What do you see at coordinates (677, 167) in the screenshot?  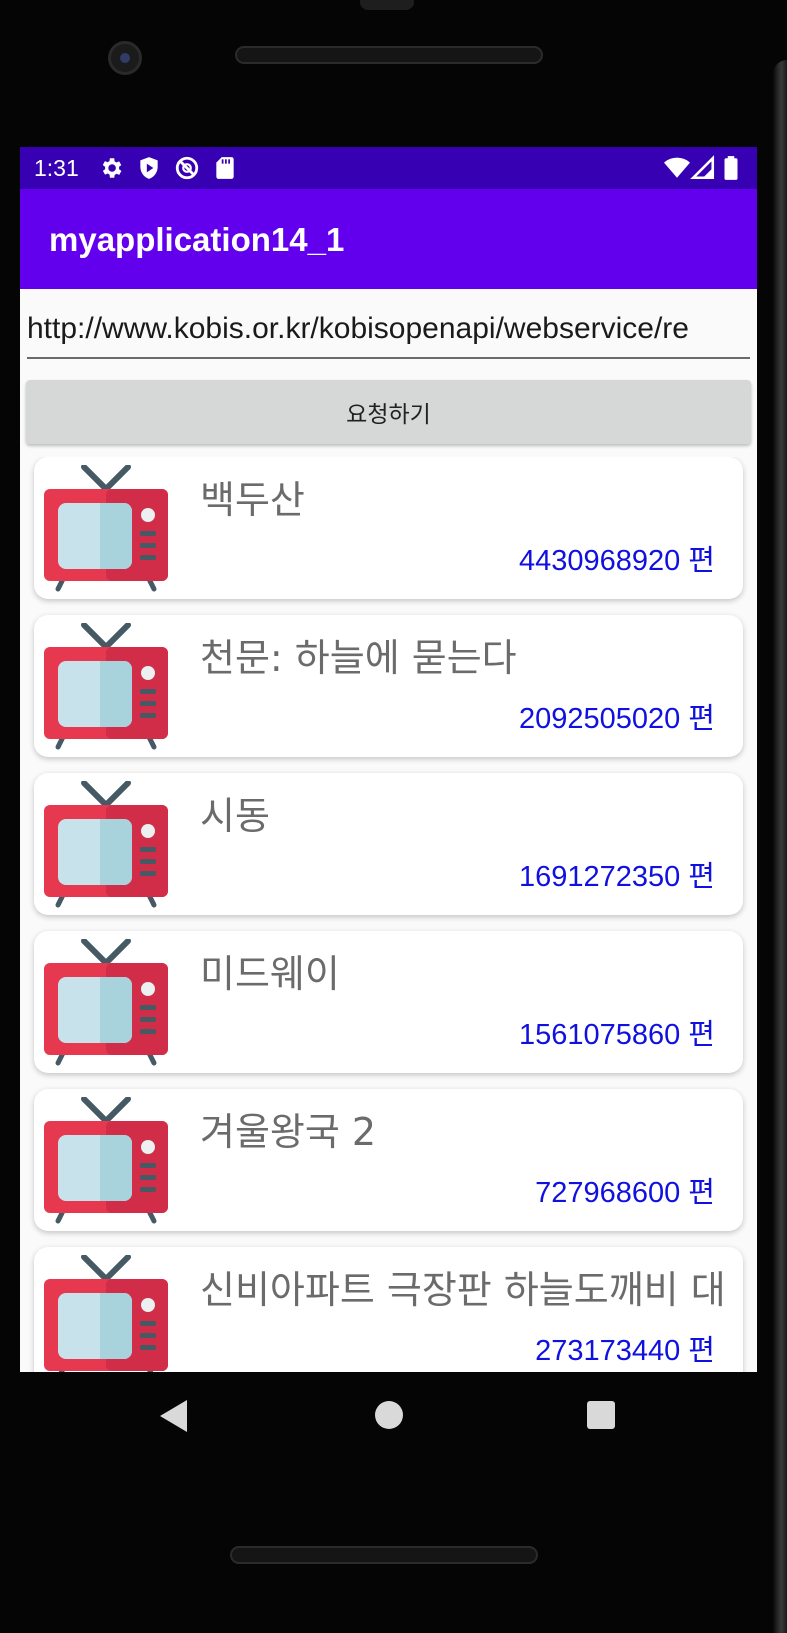 I see `wifi-icon` at bounding box center [677, 167].